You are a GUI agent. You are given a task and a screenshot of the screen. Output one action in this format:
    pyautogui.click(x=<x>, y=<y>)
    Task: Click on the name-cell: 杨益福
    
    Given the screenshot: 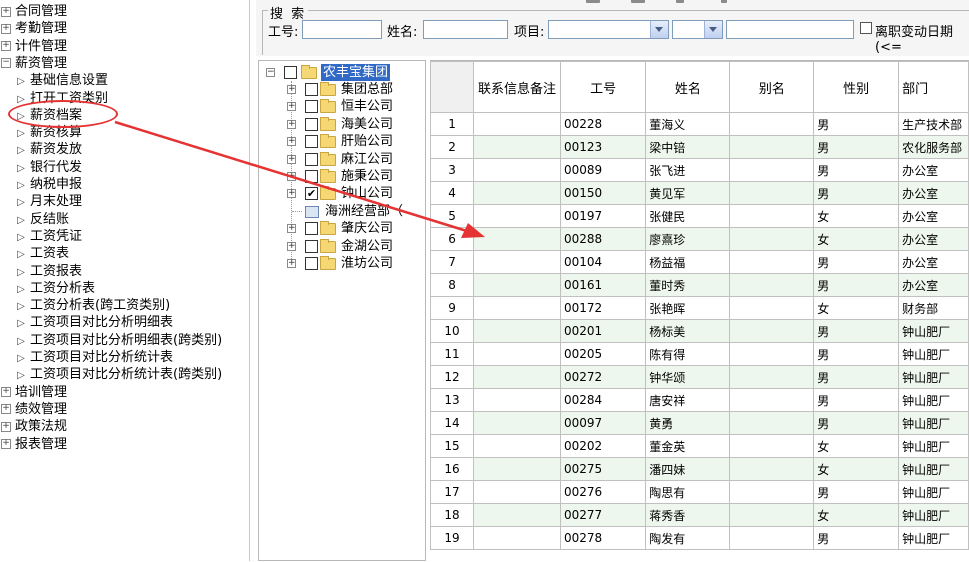 What is the action you would take?
    pyautogui.click(x=688, y=262)
    